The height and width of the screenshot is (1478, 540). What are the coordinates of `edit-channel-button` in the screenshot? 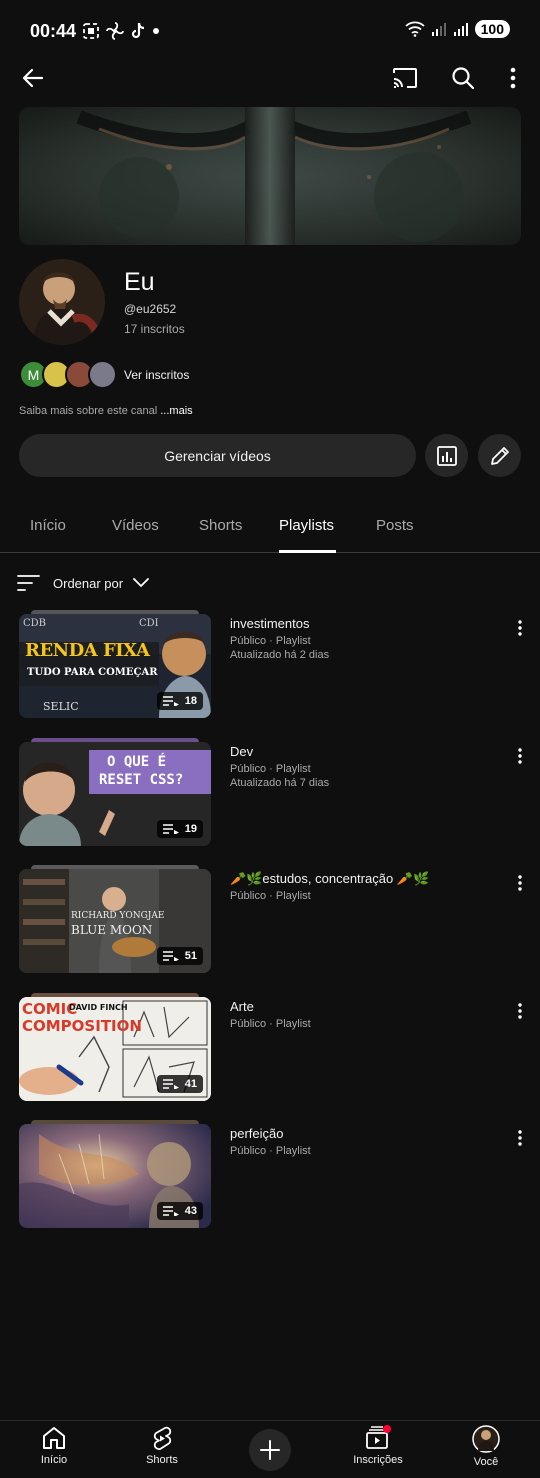 It's located at (499, 455).